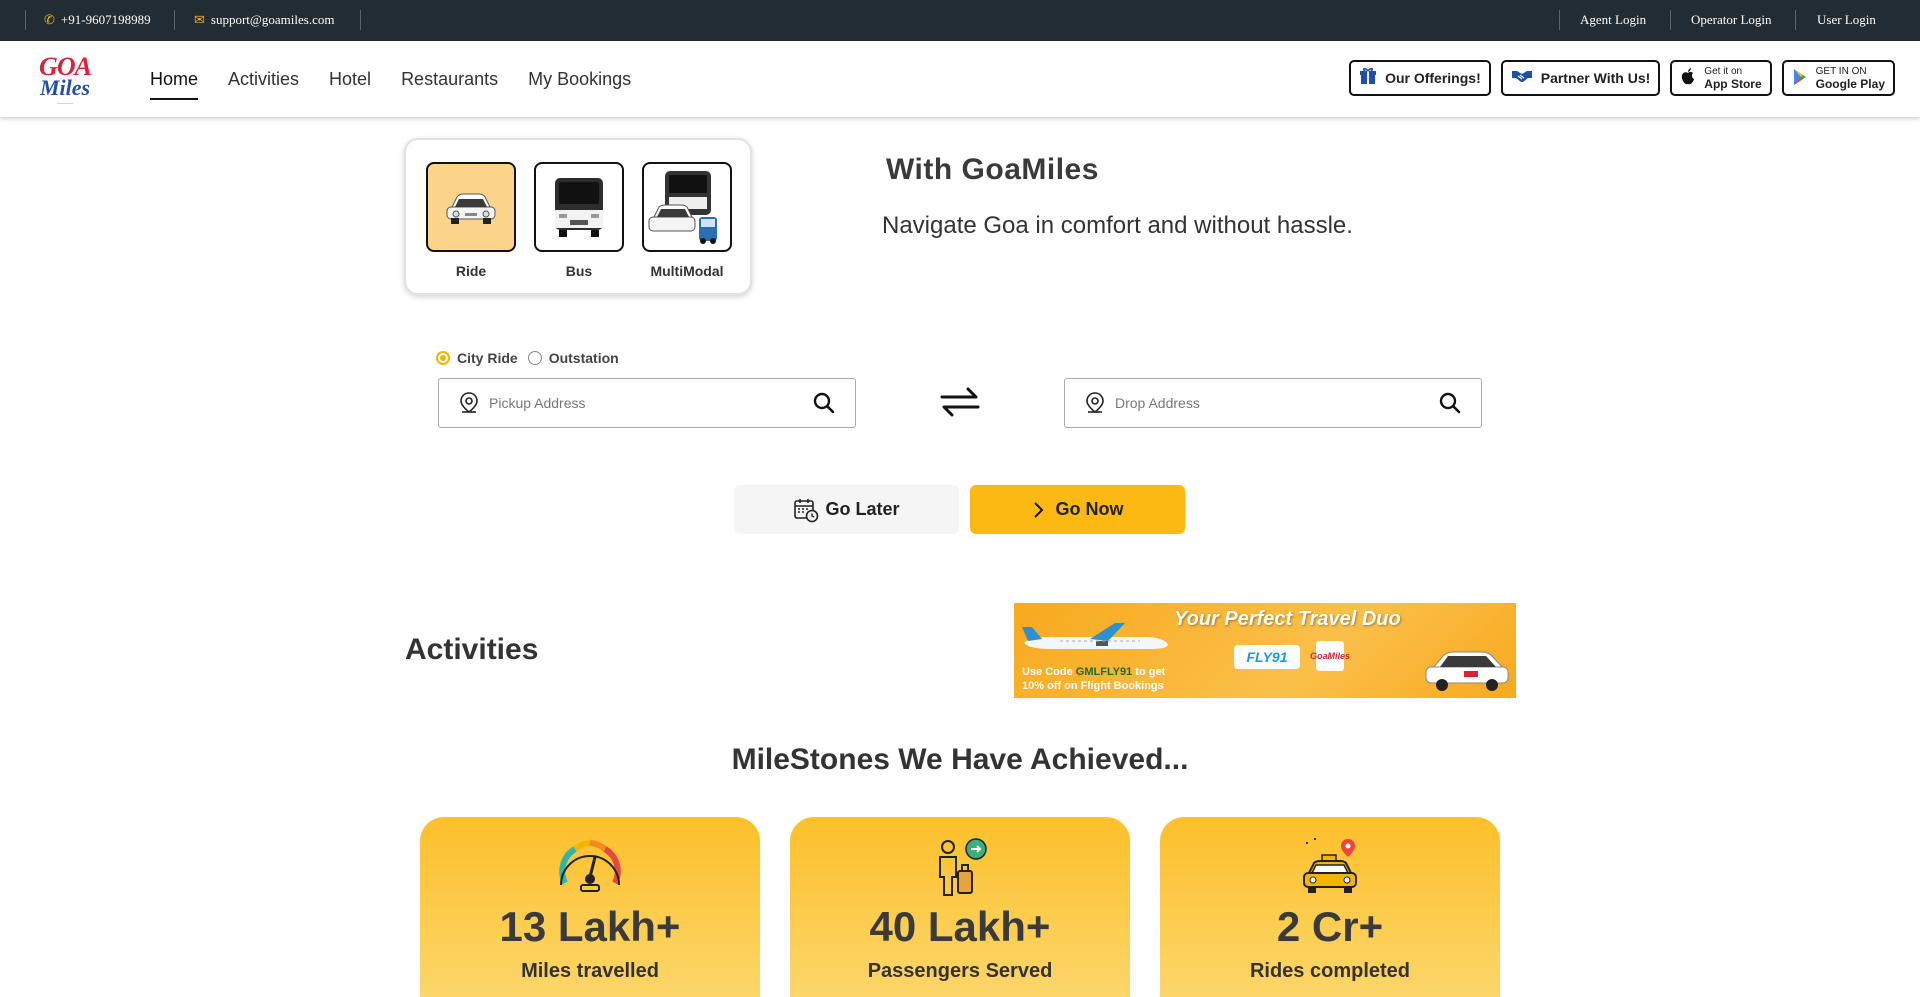 This screenshot has width=1920, height=997. What do you see at coordinates (579, 207) in the screenshot?
I see `bus-icon` at bounding box center [579, 207].